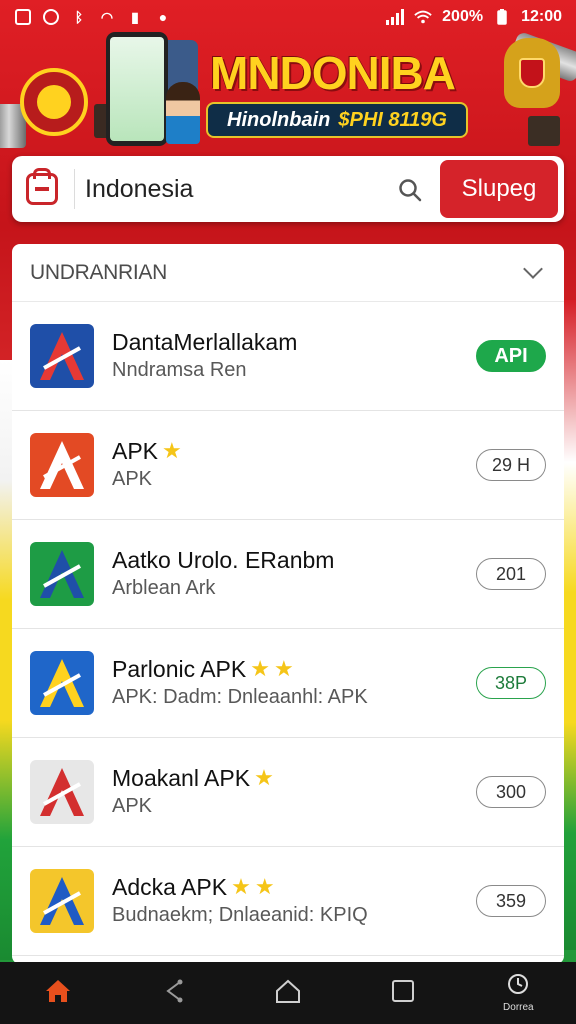 The width and height of the screenshot is (576, 1024). I want to click on nav-recents, so click(403, 993).